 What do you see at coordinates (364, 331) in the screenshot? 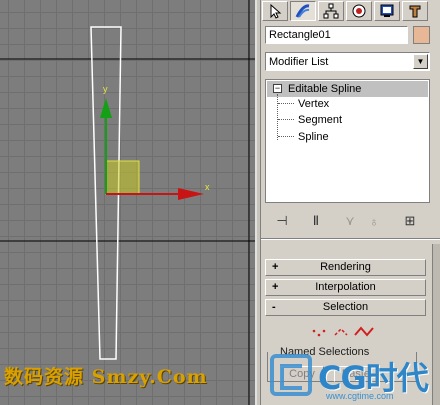
I see `spline-level-icon` at bounding box center [364, 331].